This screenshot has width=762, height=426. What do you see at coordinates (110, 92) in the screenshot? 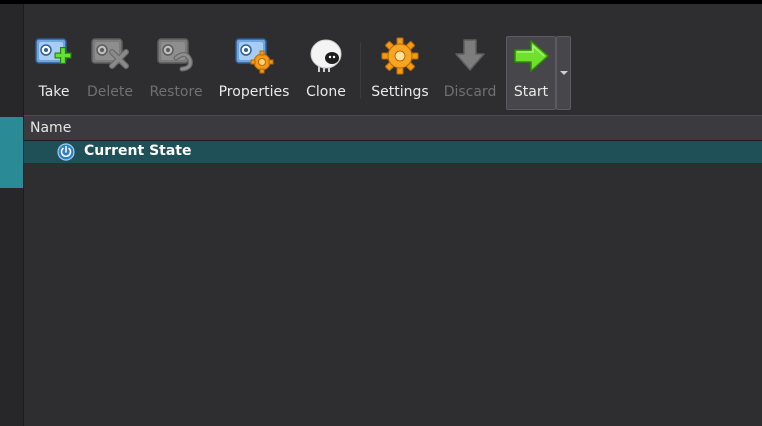
I see `delete-label: Delete` at bounding box center [110, 92].